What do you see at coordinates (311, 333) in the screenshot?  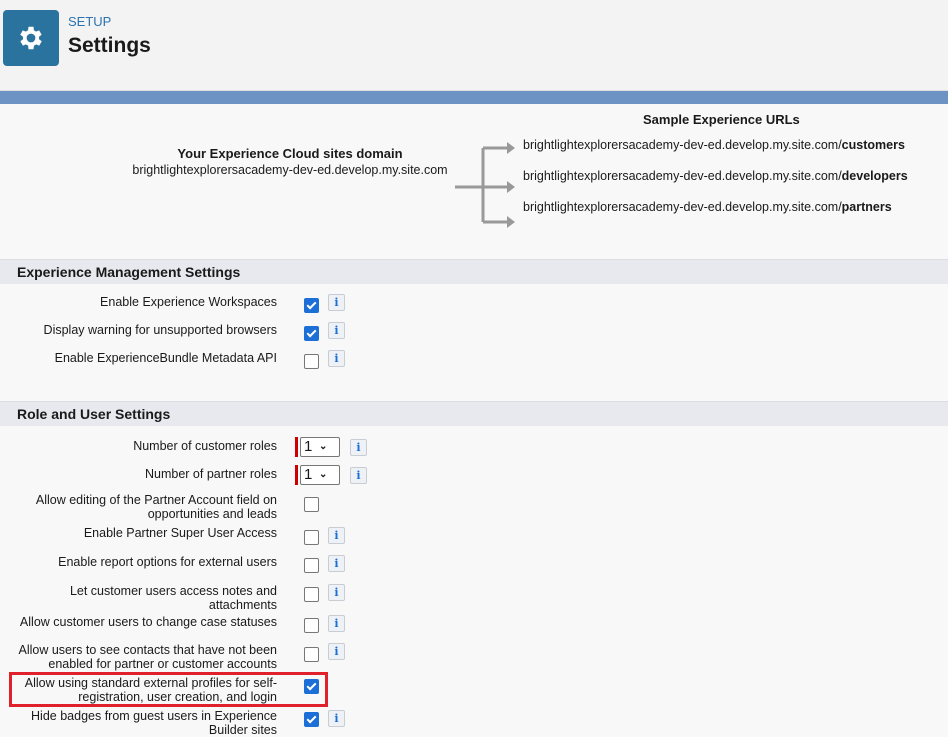 I see `unsupported-browser-warning-checkbox` at bounding box center [311, 333].